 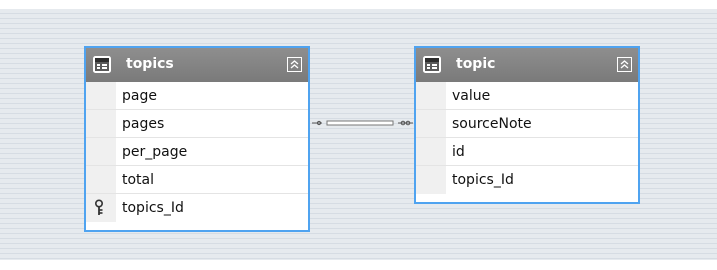 I want to click on field-row: per_page, so click(x=197, y=152).